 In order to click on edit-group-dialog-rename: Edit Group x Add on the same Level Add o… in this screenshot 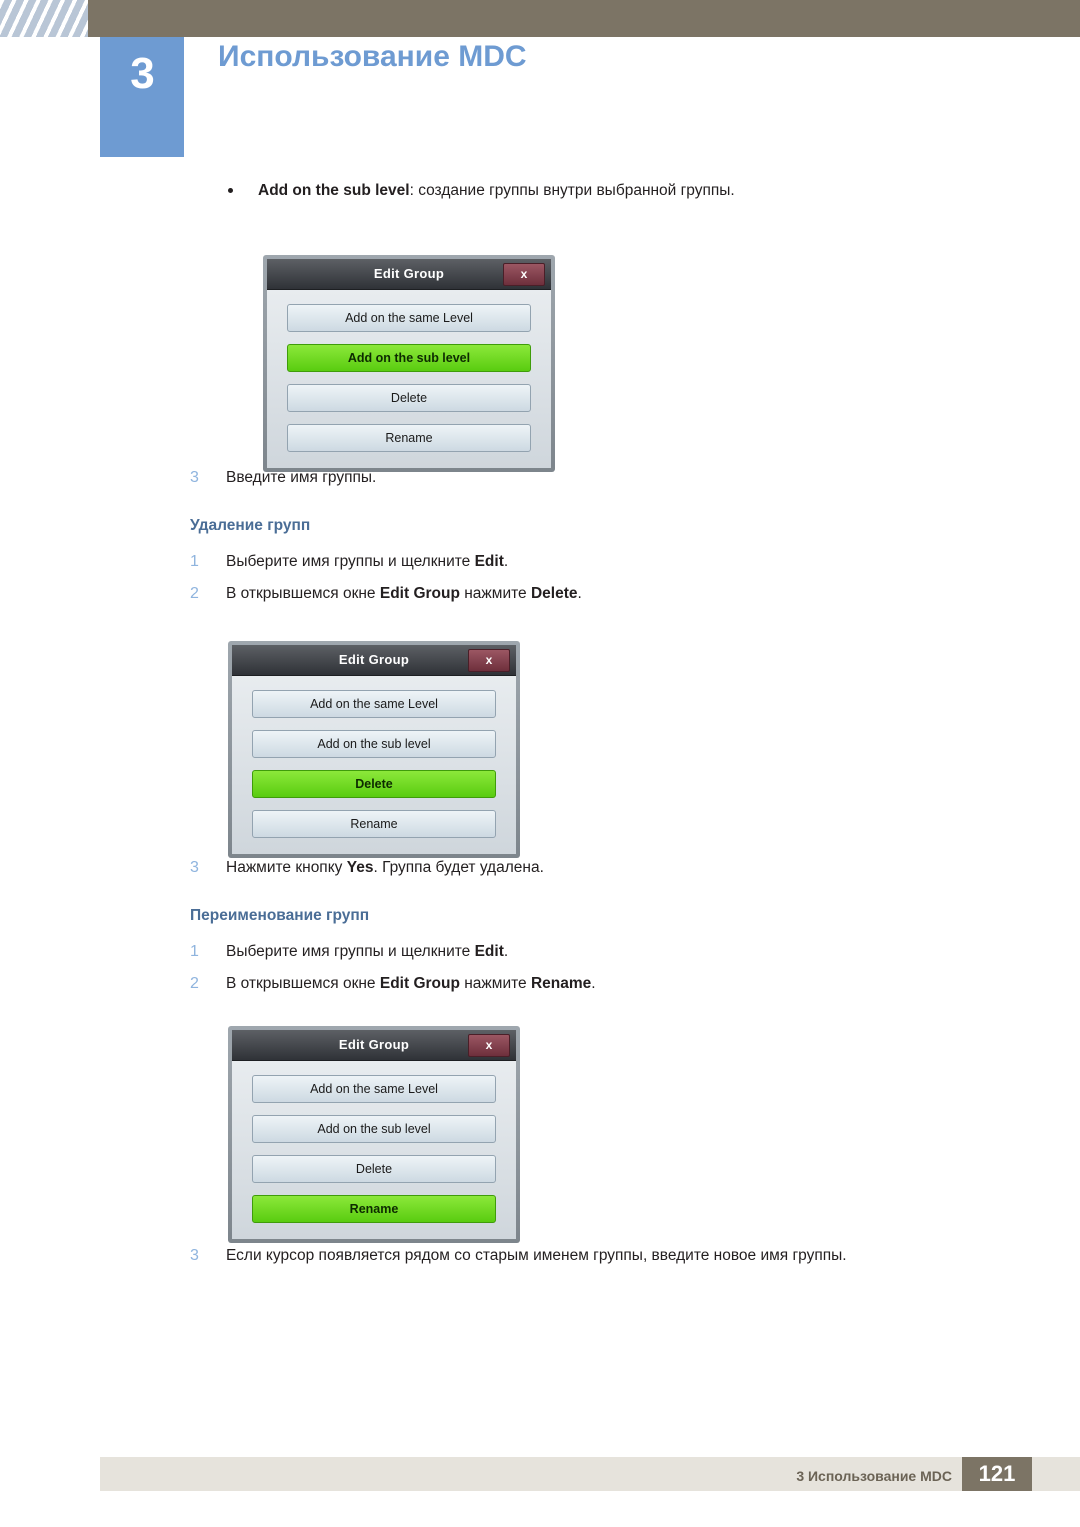, I will do `click(374, 1134)`.